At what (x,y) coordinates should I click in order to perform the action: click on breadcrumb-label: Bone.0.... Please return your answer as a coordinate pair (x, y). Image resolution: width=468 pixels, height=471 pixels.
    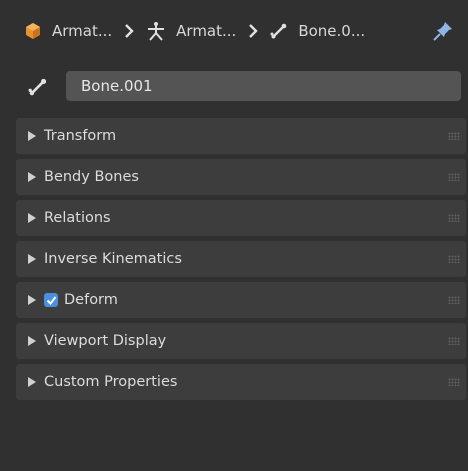
    Looking at the image, I should click on (332, 31).